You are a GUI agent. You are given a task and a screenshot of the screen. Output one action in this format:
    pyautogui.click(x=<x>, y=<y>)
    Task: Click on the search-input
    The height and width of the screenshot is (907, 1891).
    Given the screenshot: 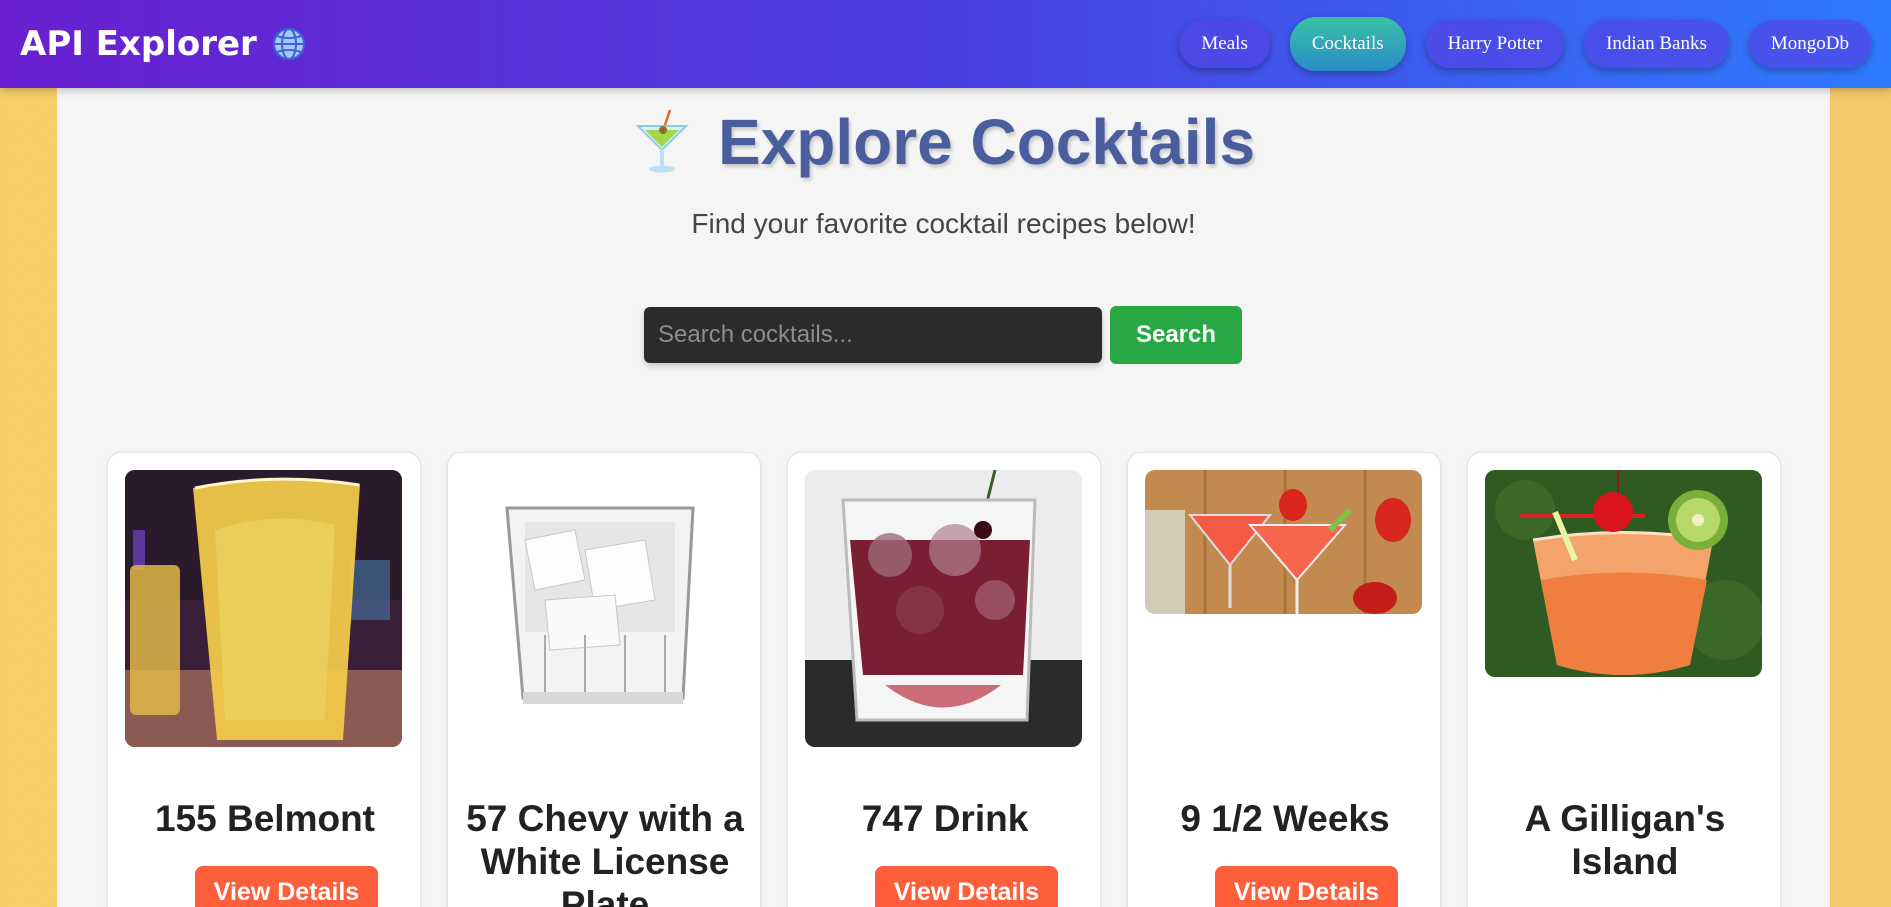 What is the action you would take?
    pyautogui.click(x=873, y=335)
    